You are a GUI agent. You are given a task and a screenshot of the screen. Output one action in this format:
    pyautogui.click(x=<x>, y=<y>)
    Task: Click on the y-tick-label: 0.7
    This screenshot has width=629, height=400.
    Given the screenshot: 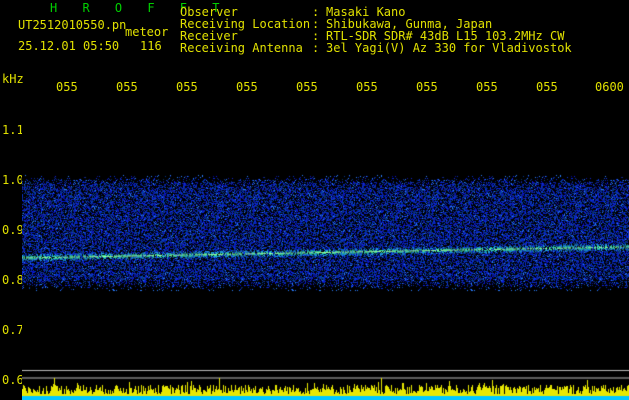 What is the action you would take?
    pyautogui.click(x=13, y=330)
    